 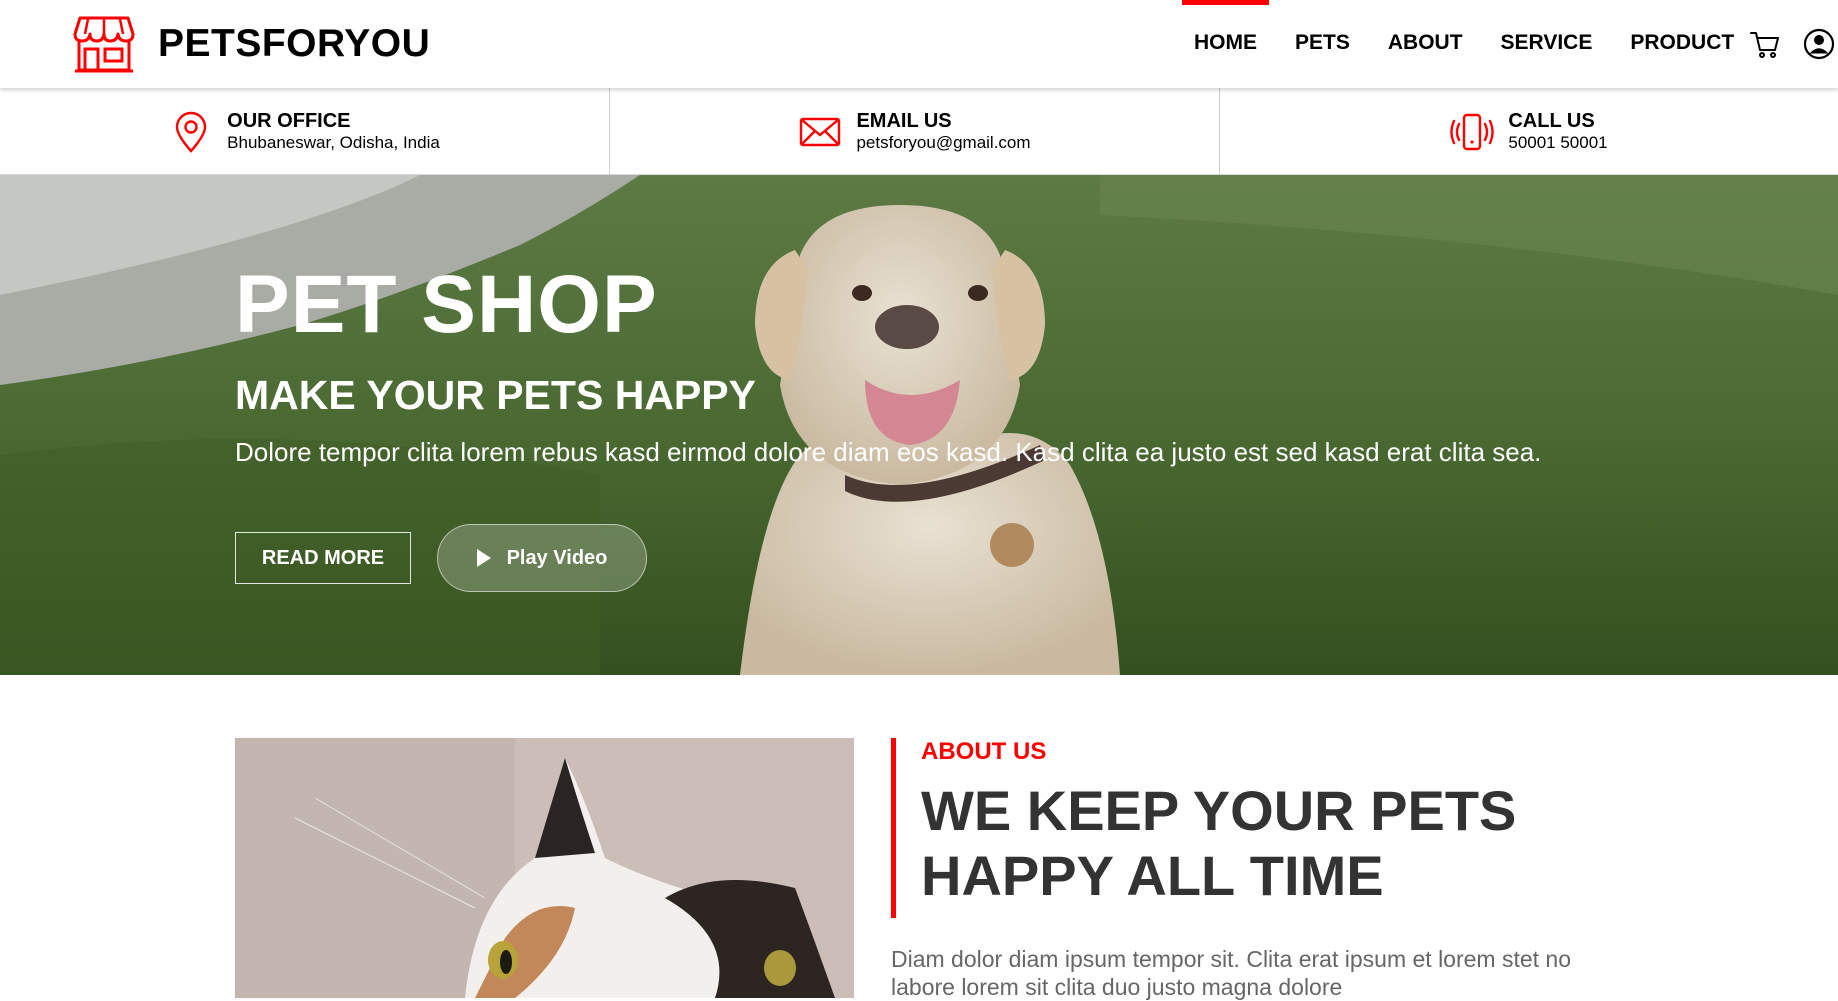 What do you see at coordinates (294, 43) in the screenshot?
I see `brand-name: PETSFORYOU` at bounding box center [294, 43].